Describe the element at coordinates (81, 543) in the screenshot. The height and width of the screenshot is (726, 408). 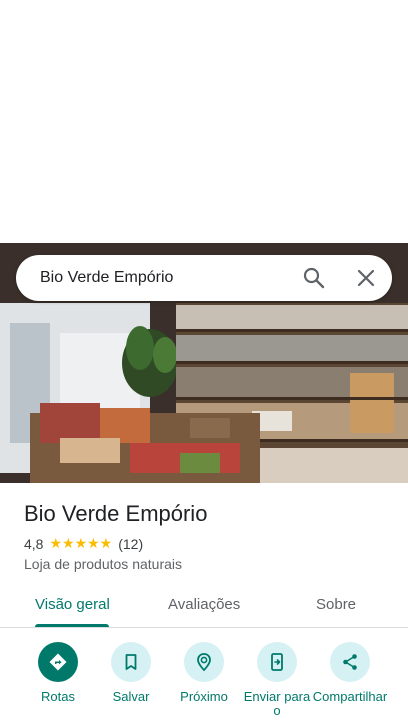
I see `star-rating-icon: ★★★★★` at that location.